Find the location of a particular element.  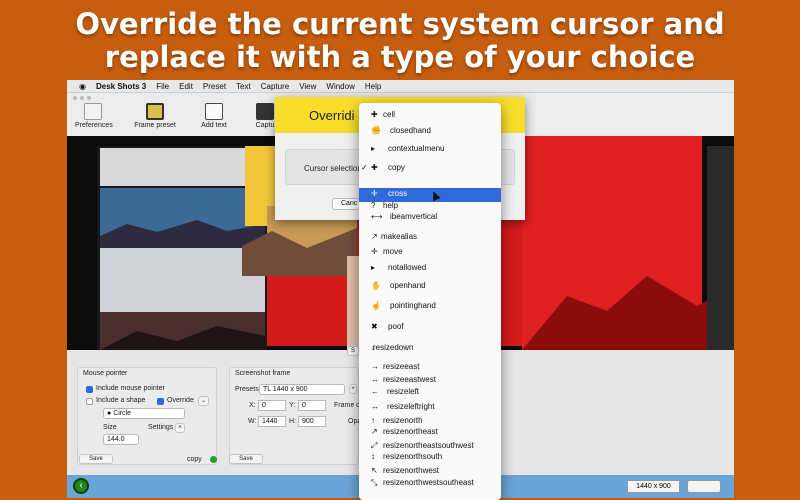

cursor-menu-item-closedhand: ✊ closedhand is located at coordinates (430, 131).